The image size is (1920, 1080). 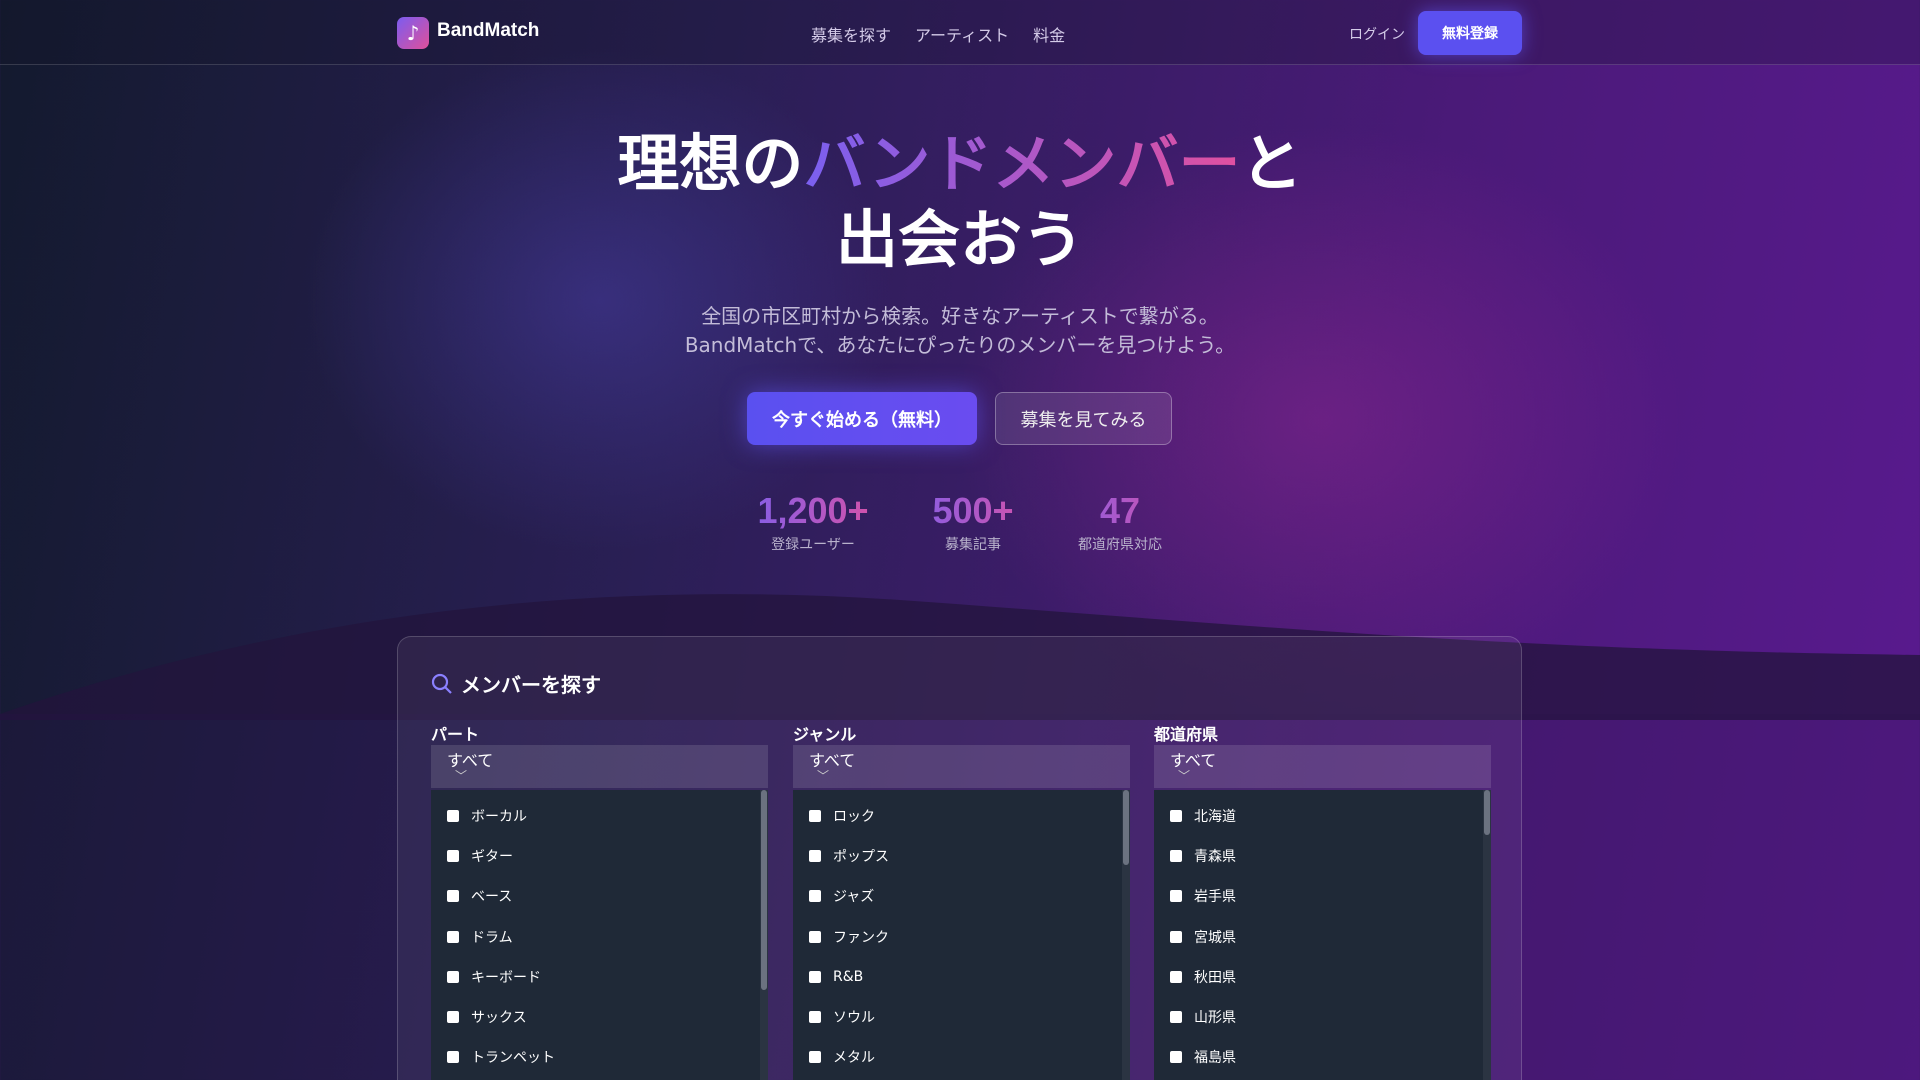 I want to click on stat-value: 500+, so click(x=973, y=511).